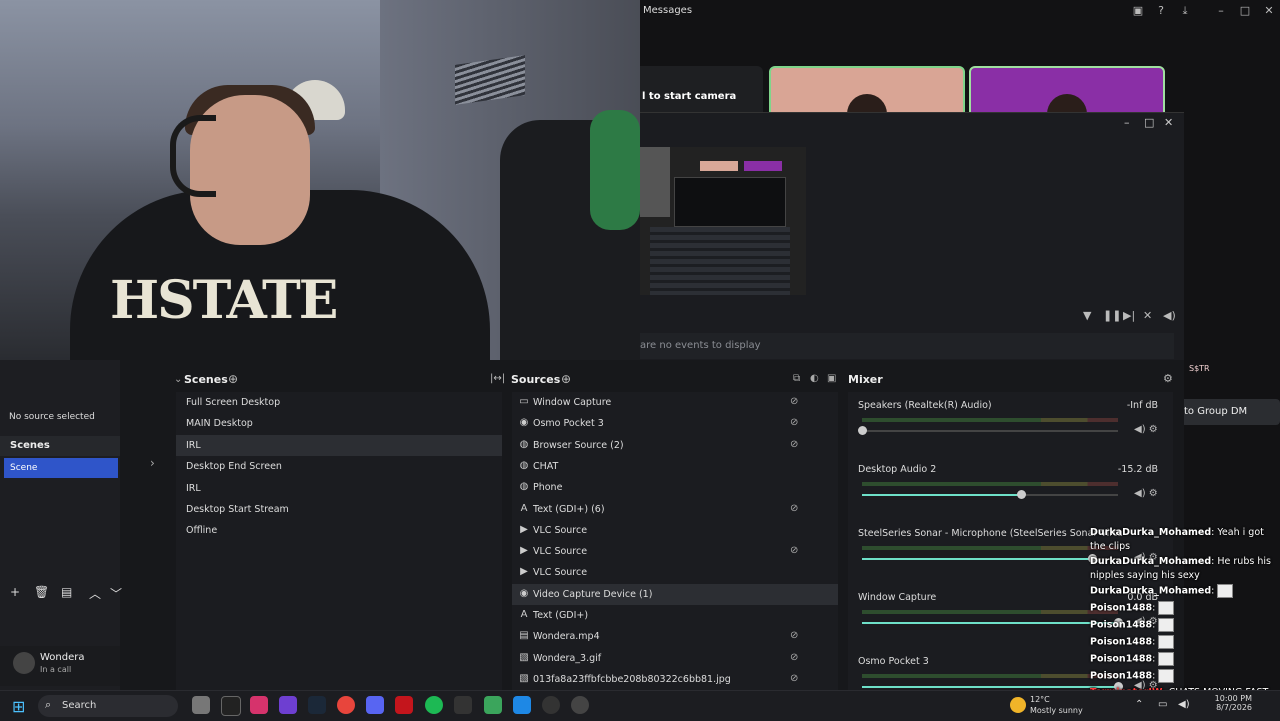 Image resolution: width=1280 pixels, height=721 pixels. Describe the element at coordinates (60, 666) in the screenshot. I see `user-panel: Wondera In a call` at that location.